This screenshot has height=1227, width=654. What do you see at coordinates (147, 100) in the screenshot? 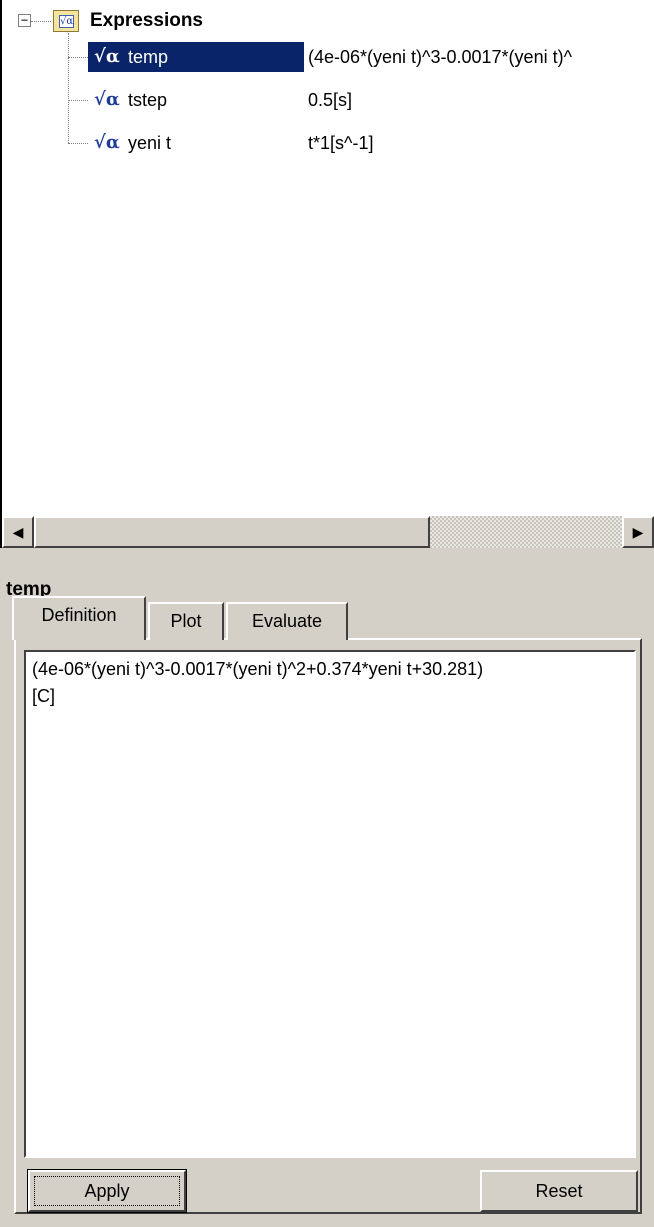
I see `tree-item-tstep: tstep` at bounding box center [147, 100].